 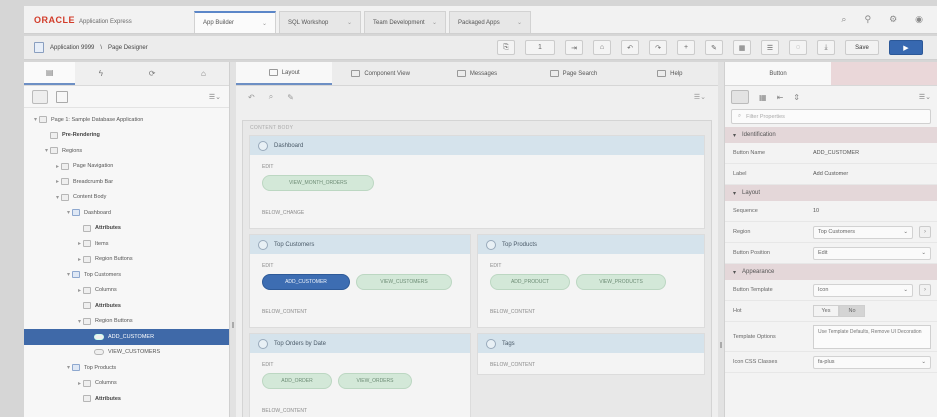 What do you see at coordinates (831, 116) in the screenshot?
I see `filter-properties-input: ⌕ Filter Properties` at bounding box center [831, 116].